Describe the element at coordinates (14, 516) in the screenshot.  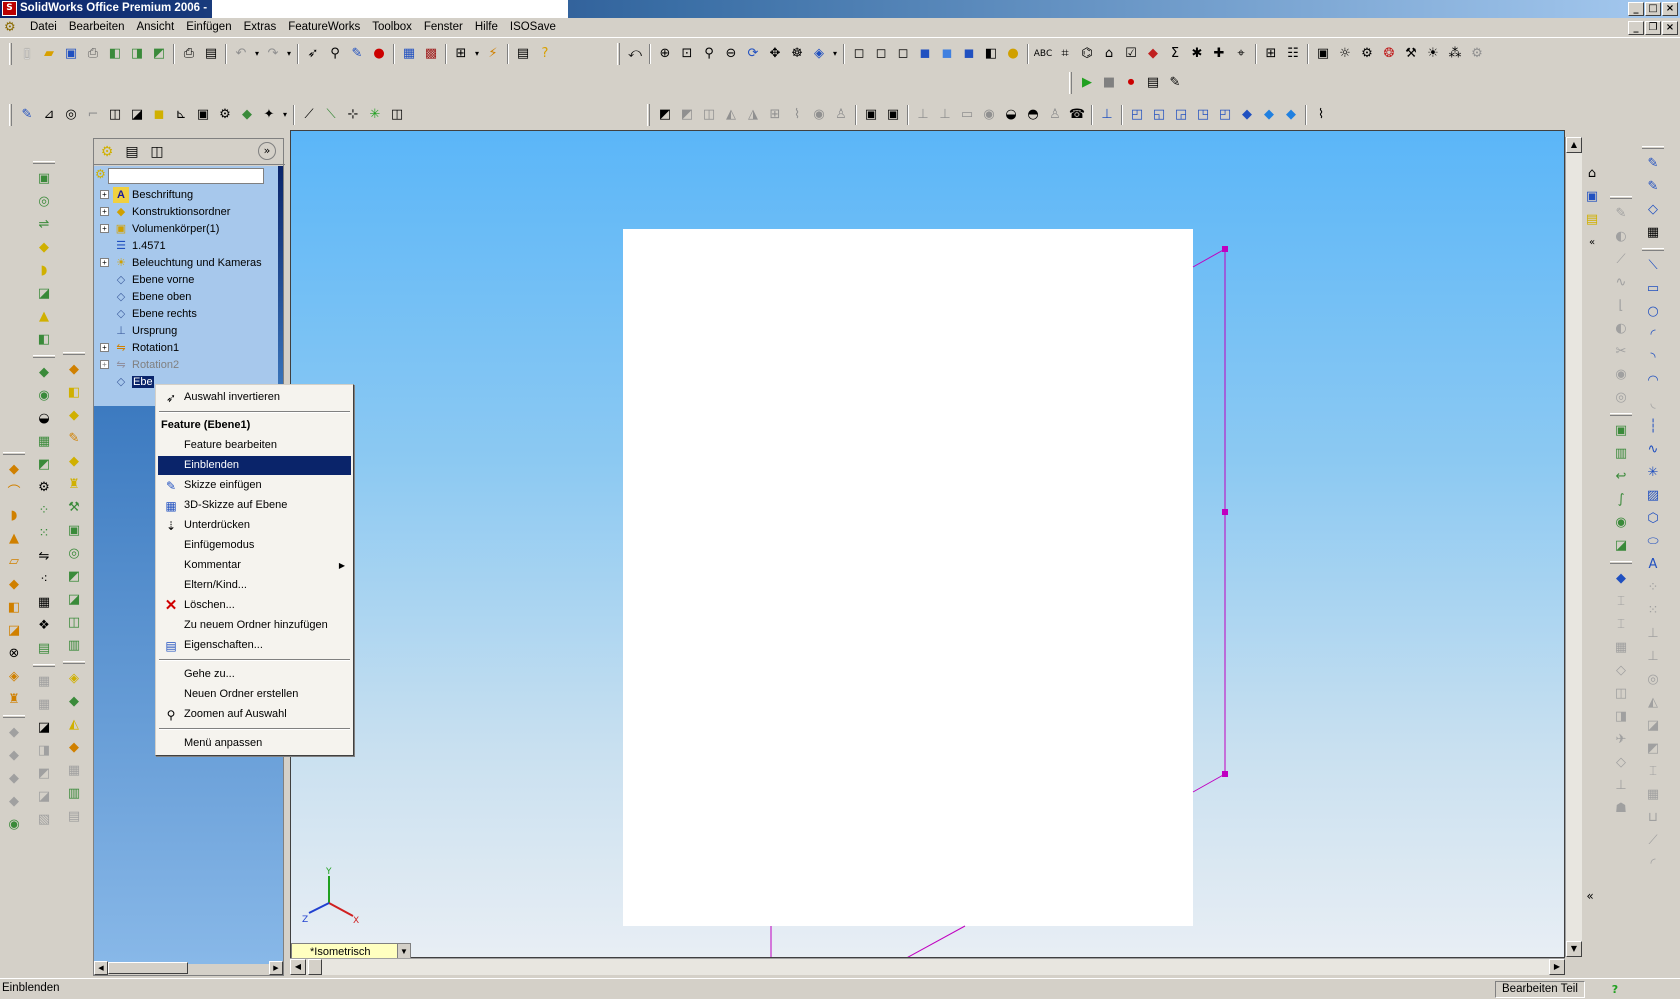
I see `weld-3-icon: ◗` at that location.